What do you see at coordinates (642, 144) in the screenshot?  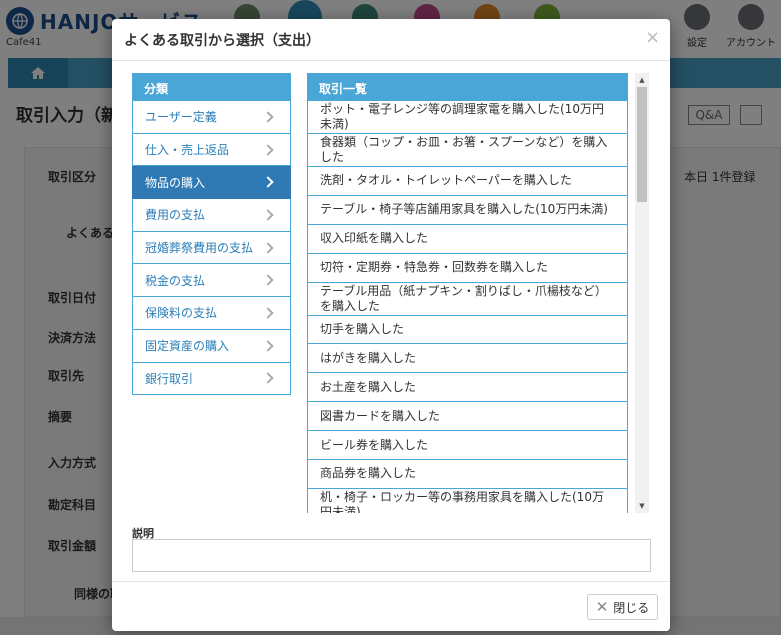 I see `scroll-thumb` at bounding box center [642, 144].